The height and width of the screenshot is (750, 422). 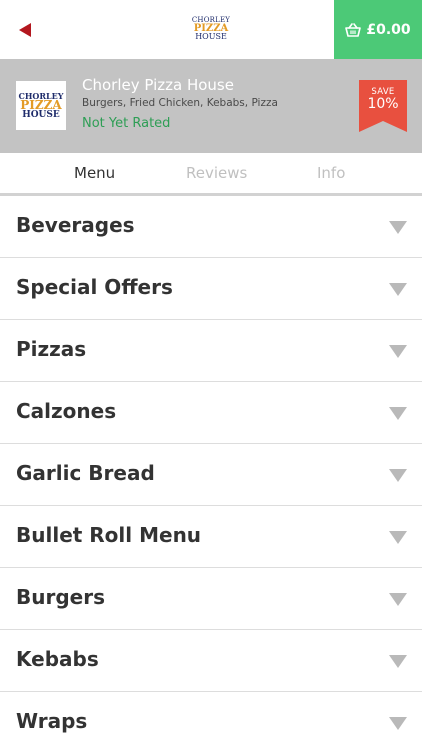 I want to click on restaurant-logo-house: HOUSE, so click(x=41, y=114).